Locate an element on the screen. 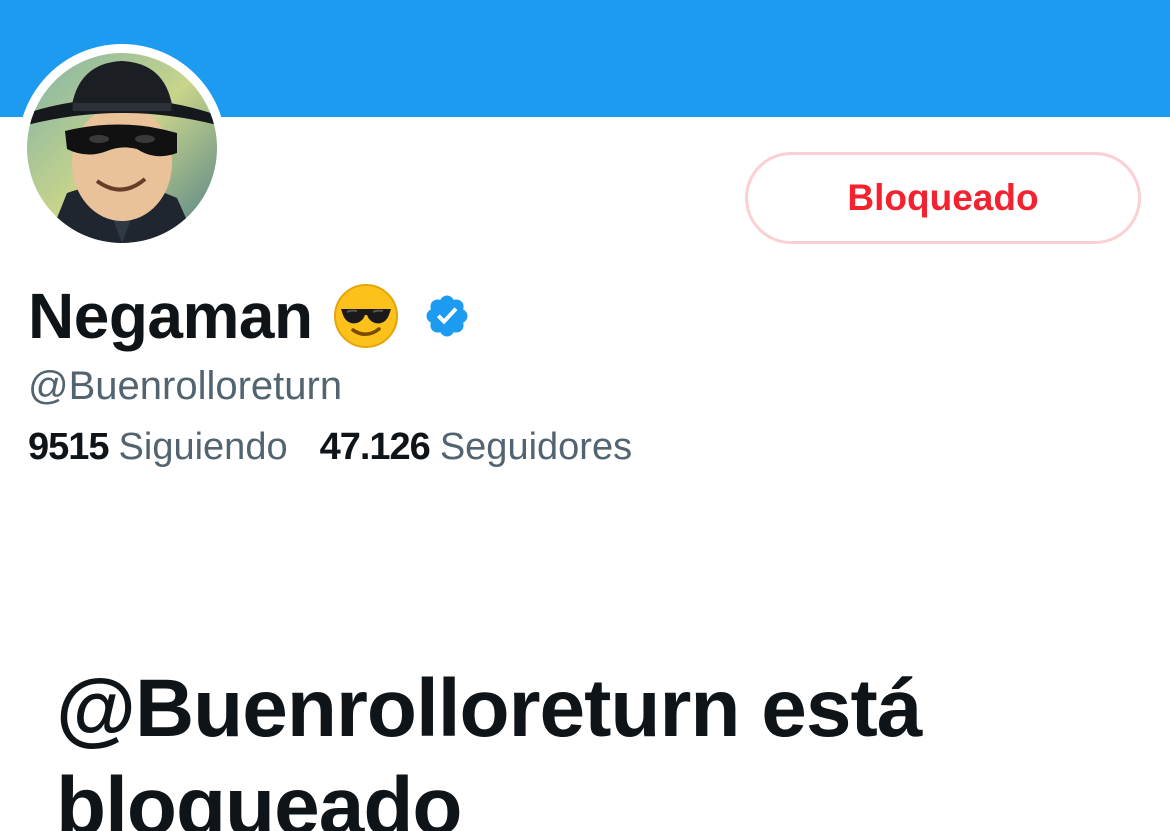 This screenshot has width=1170, height=831. display-name: Negaman is located at coordinates (170, 316).